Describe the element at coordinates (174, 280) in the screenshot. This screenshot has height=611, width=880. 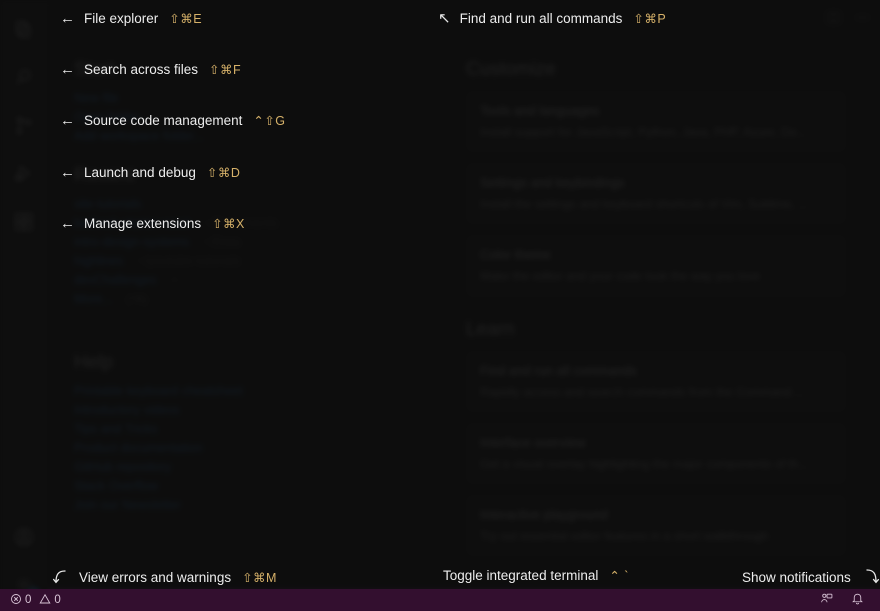
I see `recent-item-path: ~` at that location.